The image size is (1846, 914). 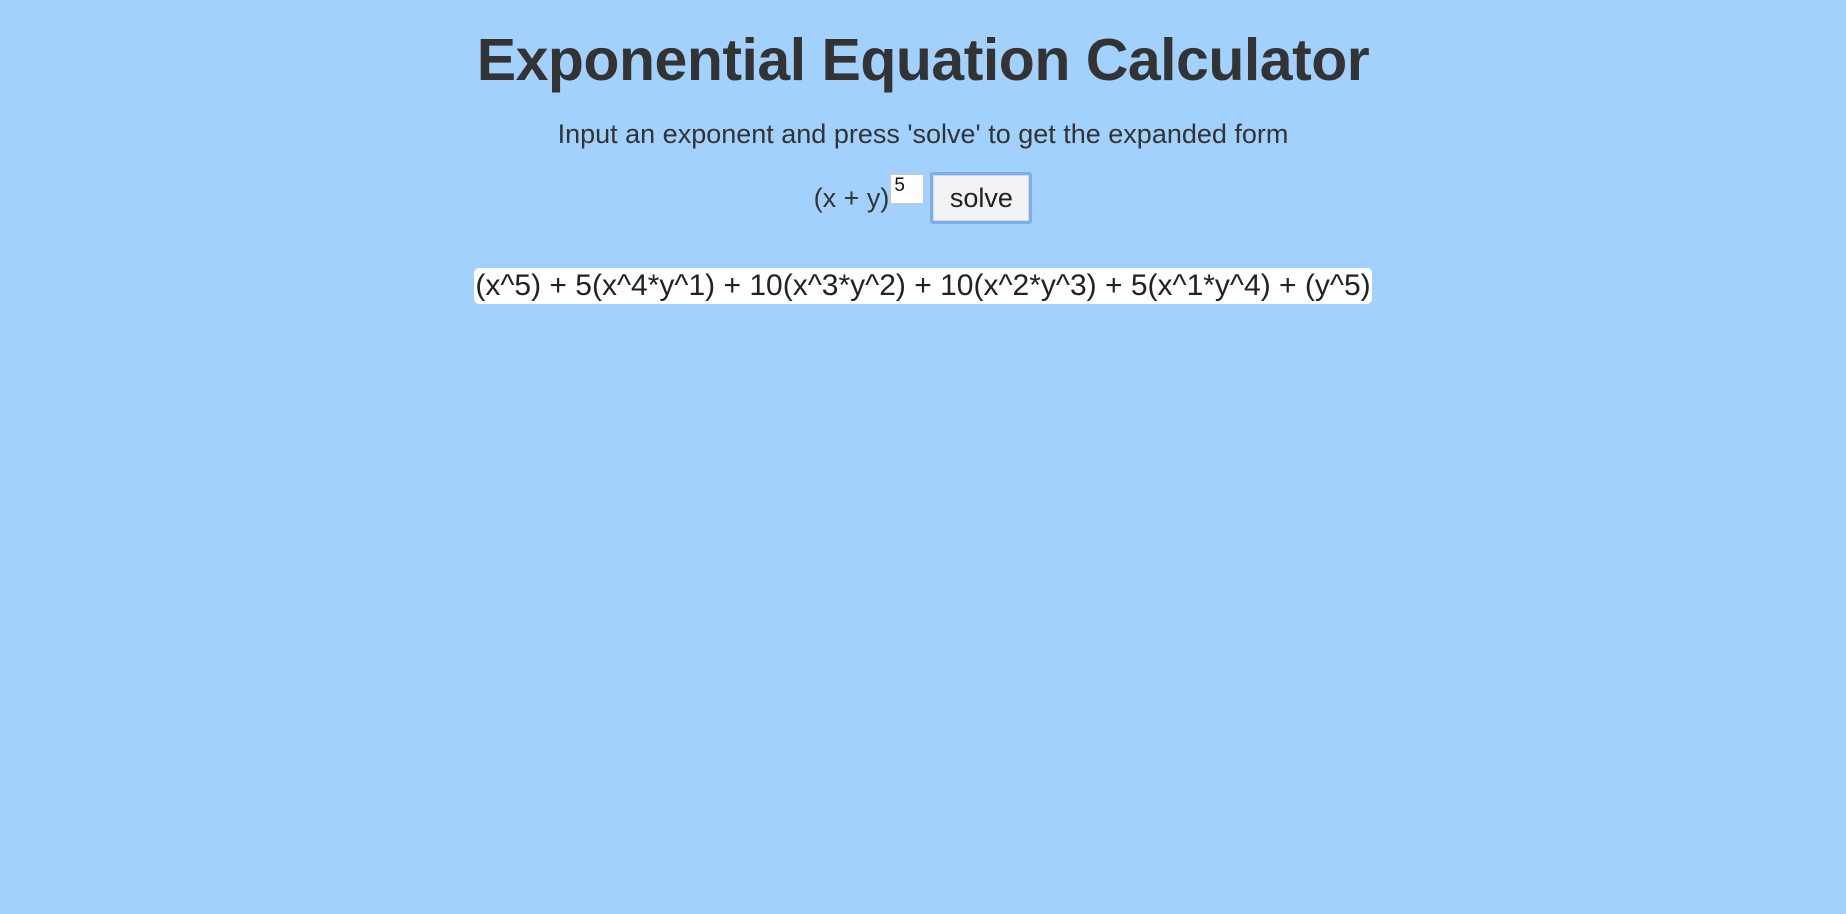 I want to click on page-title: Exponential Equation Calculator, so click(x=923, y=60).